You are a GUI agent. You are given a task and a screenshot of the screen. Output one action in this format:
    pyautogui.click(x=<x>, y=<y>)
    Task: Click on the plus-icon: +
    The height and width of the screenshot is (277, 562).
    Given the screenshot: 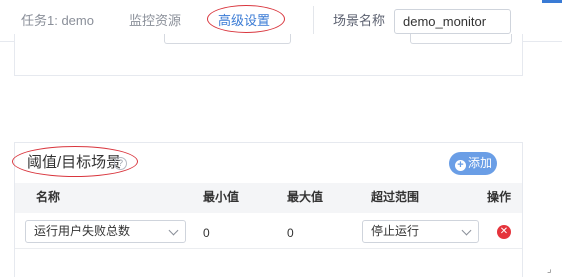 What is the action you would take?
    pyautogui.click(x=460, y=165)
    